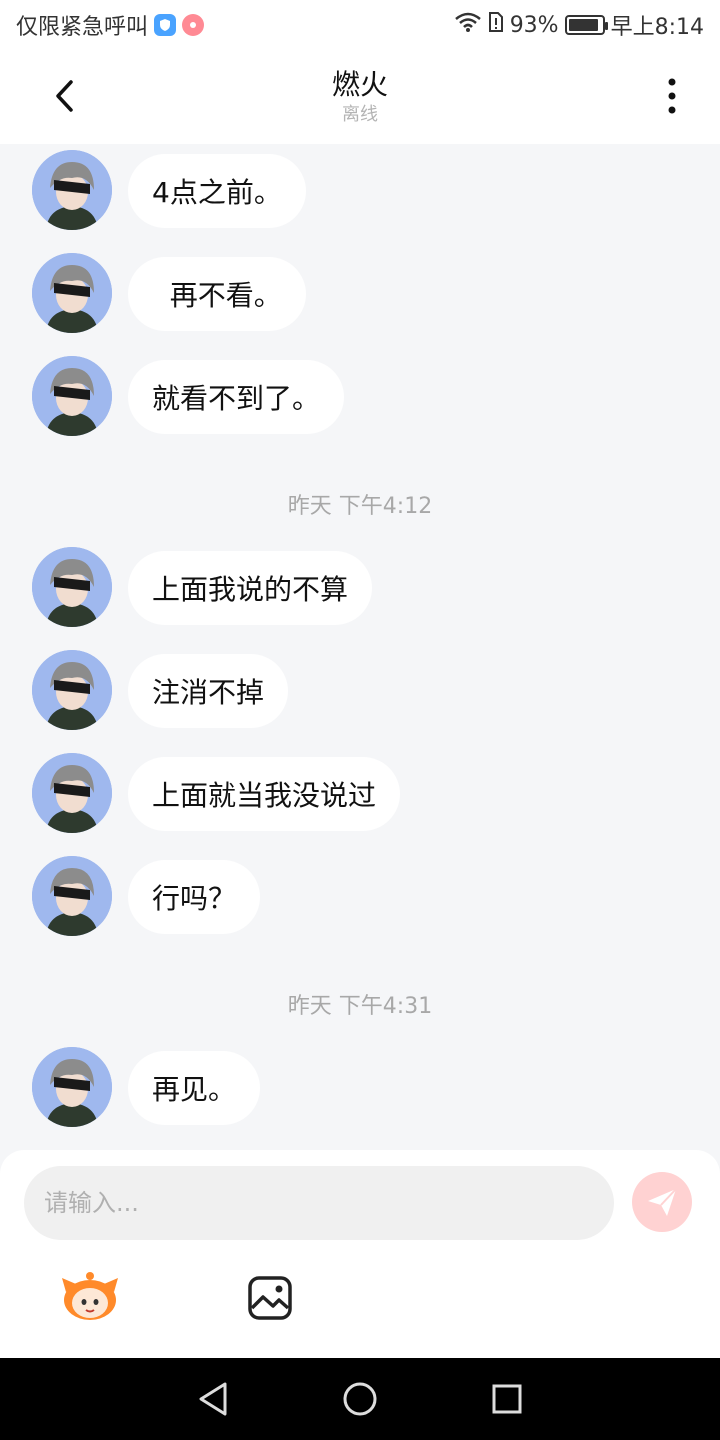  Describe the element at coordinates (360, 506) in the screenshot. I see `timestamp-separator: 昨天 下午4:12` at that location.